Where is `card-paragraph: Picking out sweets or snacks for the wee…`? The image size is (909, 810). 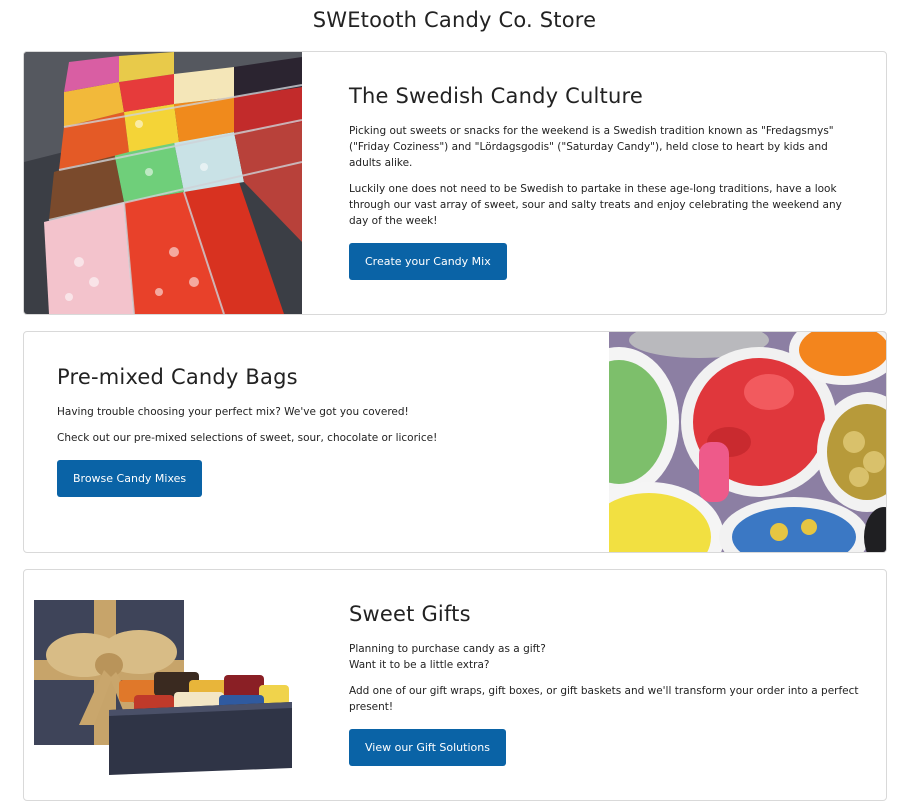
card-paragraph: Picking out sweets or snacks for the wee… is located at coordinates (591, 147).